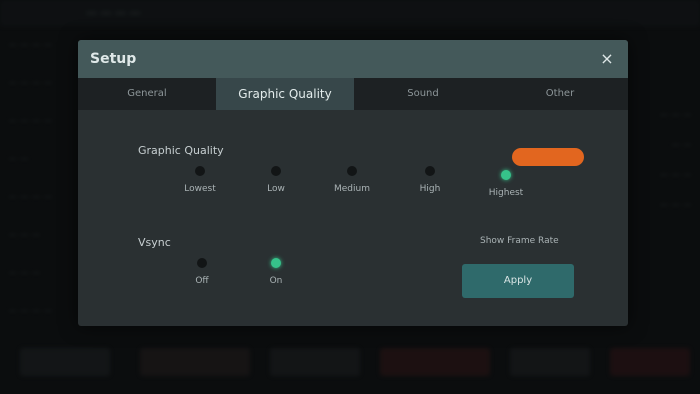 The width and height of the screenshot is (700, 394). I want to click on radio-vsync-off: Off, so click(202, 272).